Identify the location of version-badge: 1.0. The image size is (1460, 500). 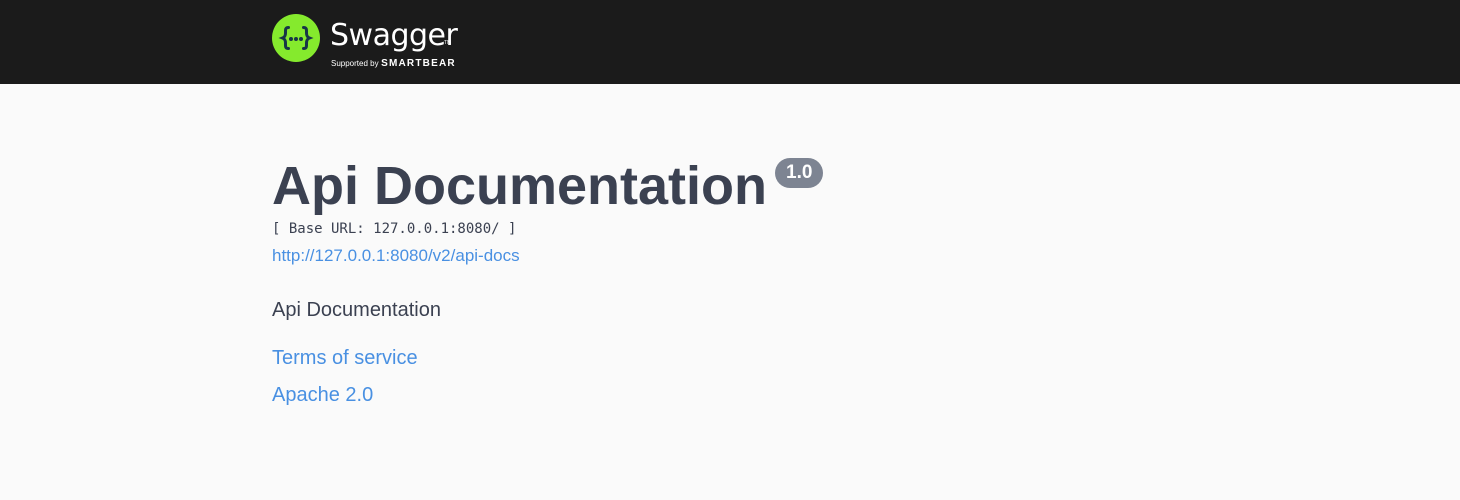
(799, 173).